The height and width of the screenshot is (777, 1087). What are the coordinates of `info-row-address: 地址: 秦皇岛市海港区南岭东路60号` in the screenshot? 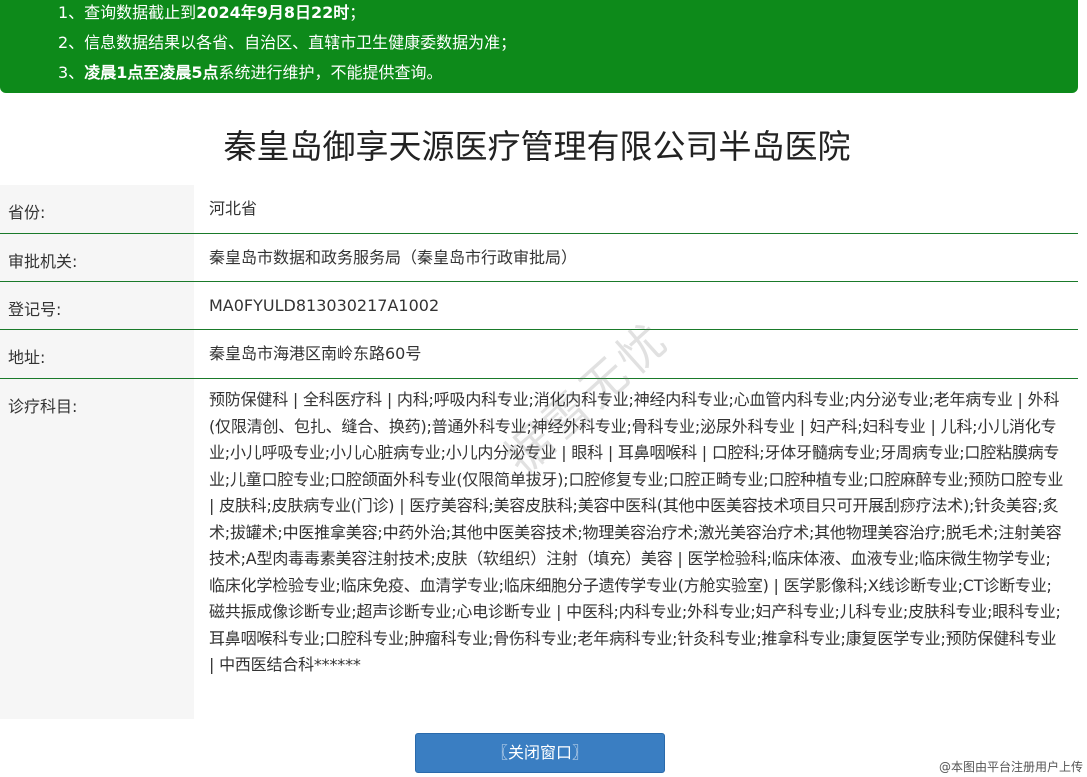 It's located at (539, 354).